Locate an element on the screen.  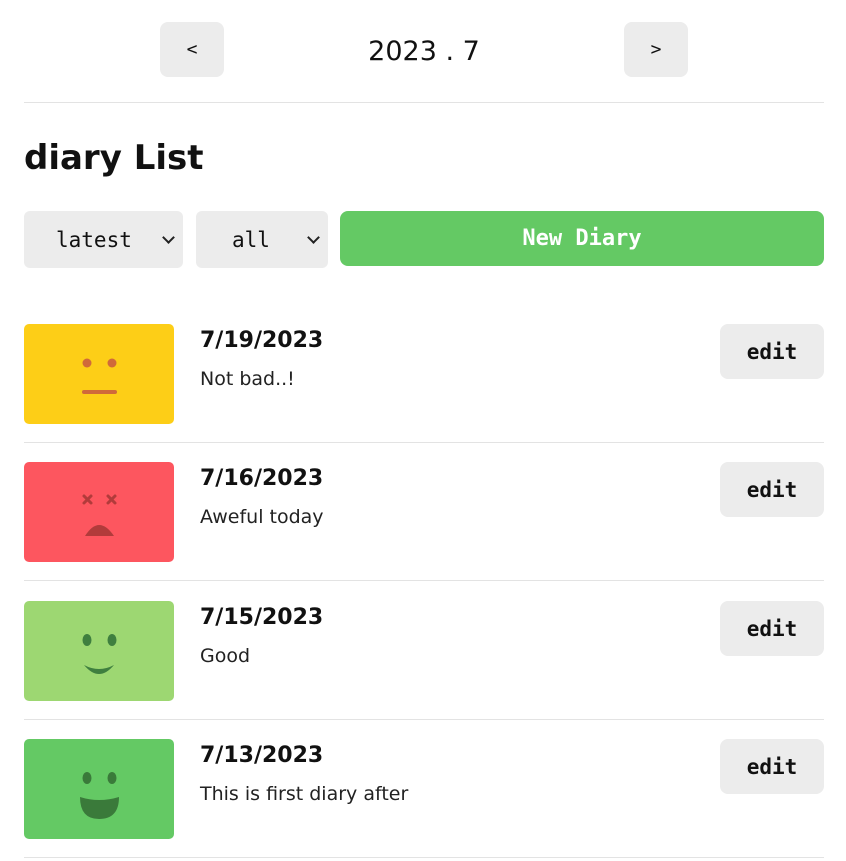
awful-face-icon is located at coordinates (99, 515).